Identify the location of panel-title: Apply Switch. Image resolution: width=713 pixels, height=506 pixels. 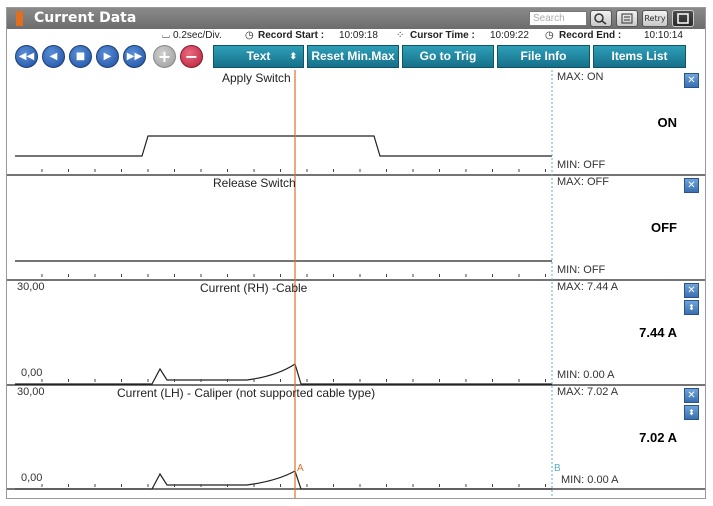
(256, 78).